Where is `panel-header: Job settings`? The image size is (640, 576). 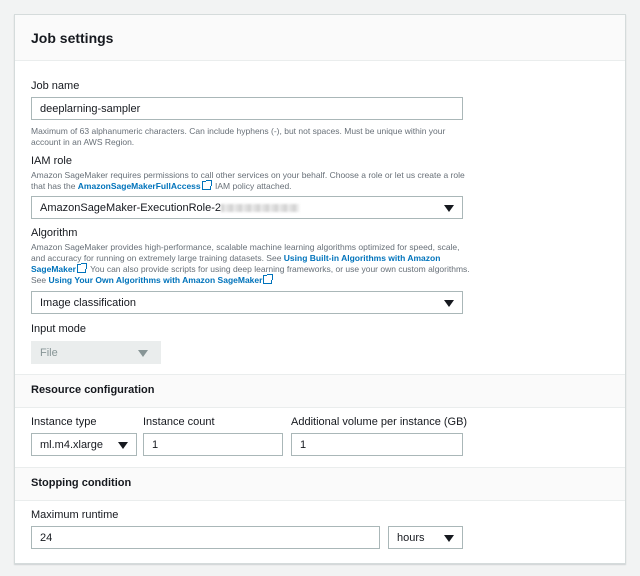
panel-header: Job settings is located at coordinates (320, 38).